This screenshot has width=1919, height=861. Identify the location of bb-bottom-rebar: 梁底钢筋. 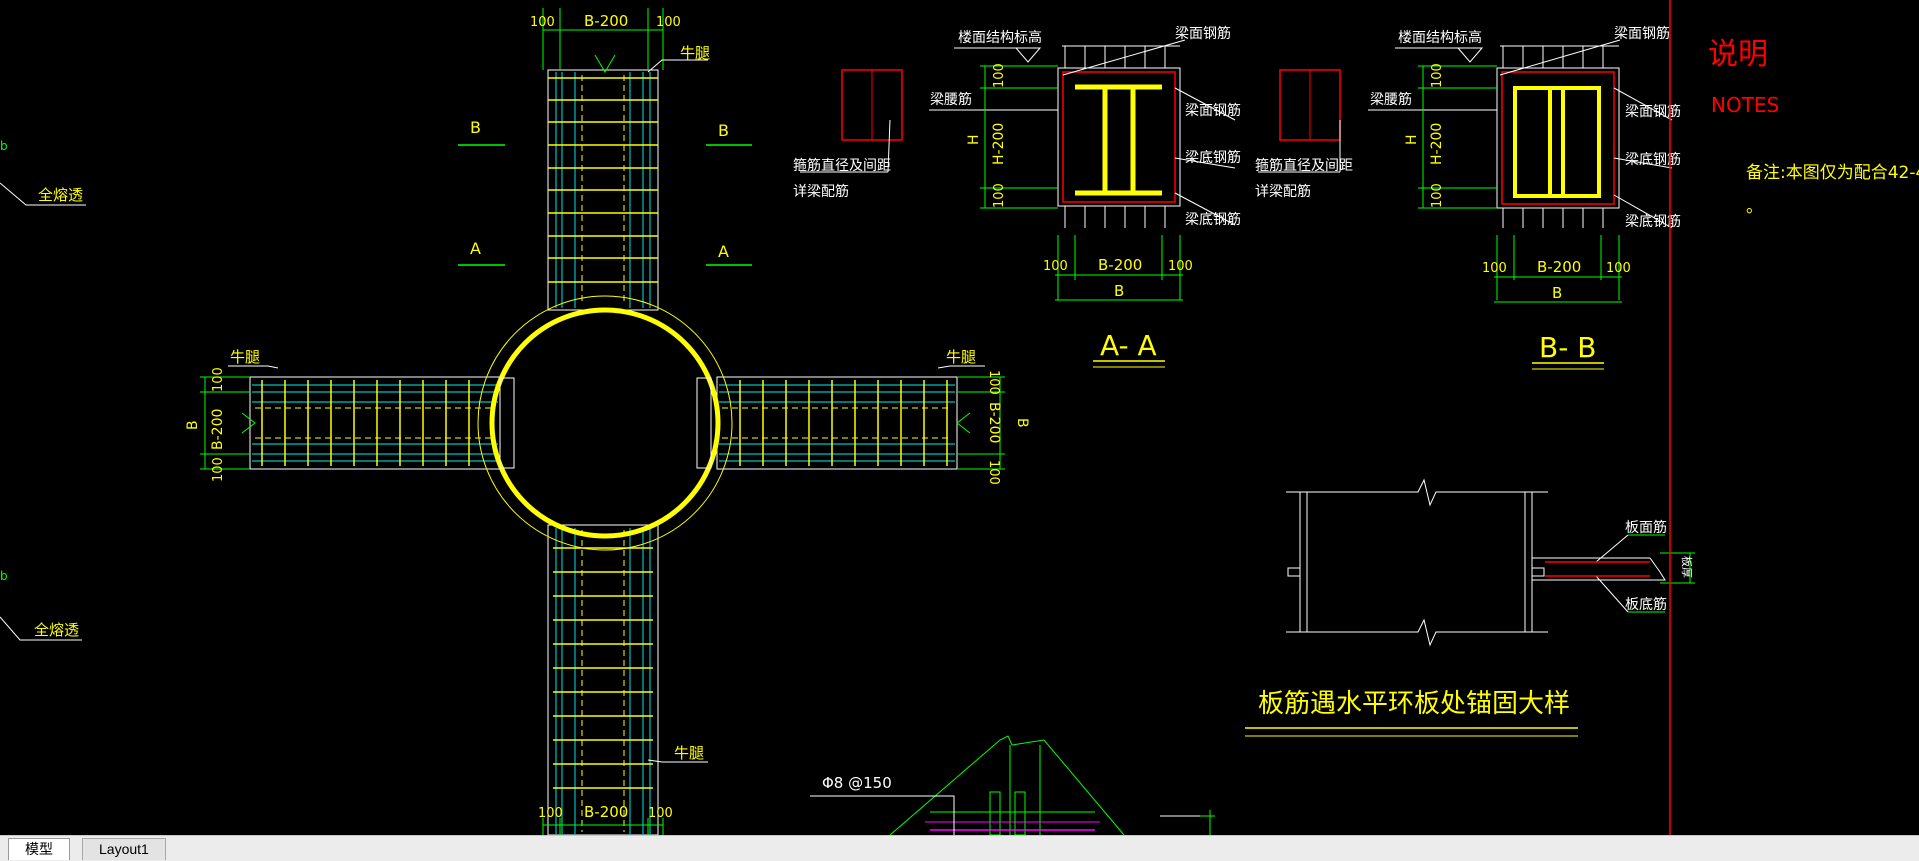
(1653, 221).